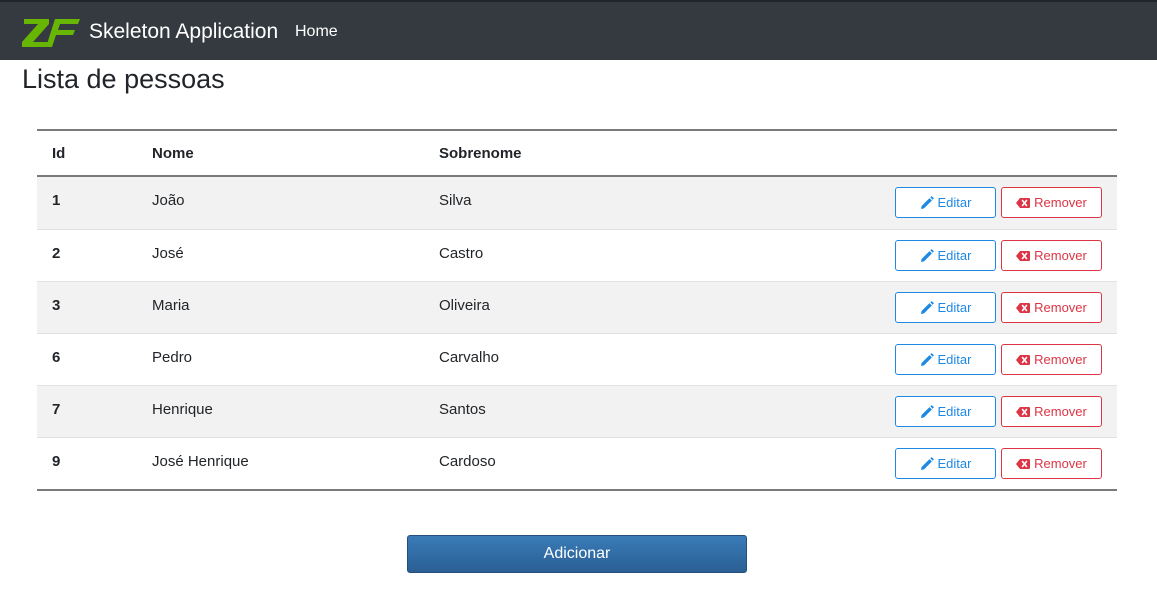 The image size is (1157, 602). Describe the element at coordinates (56, 461) in the screenshot. I see `cell-id: 9` at that location.